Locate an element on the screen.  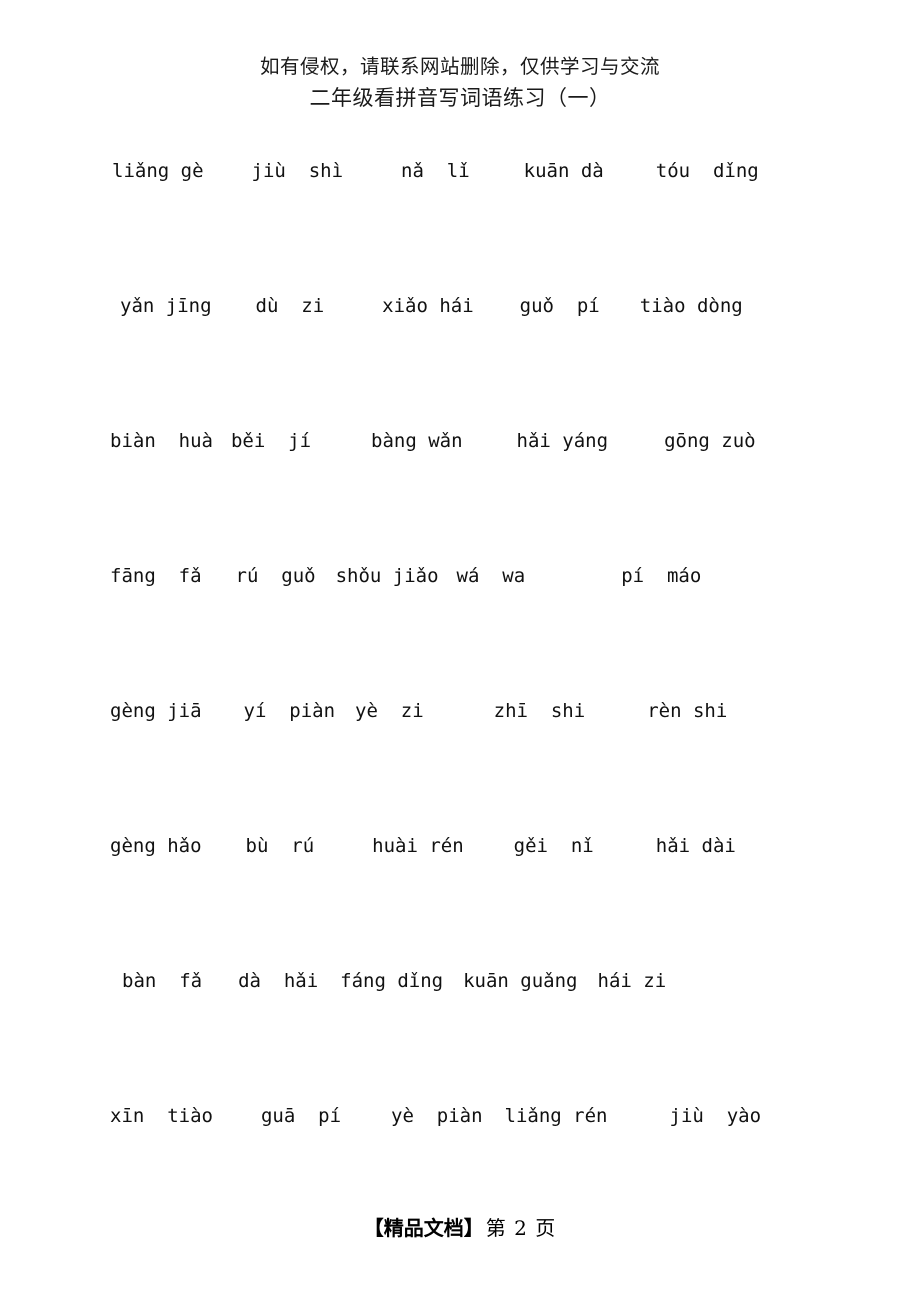
pinyin-word: jiù shì is located at coordinates (297, 171).